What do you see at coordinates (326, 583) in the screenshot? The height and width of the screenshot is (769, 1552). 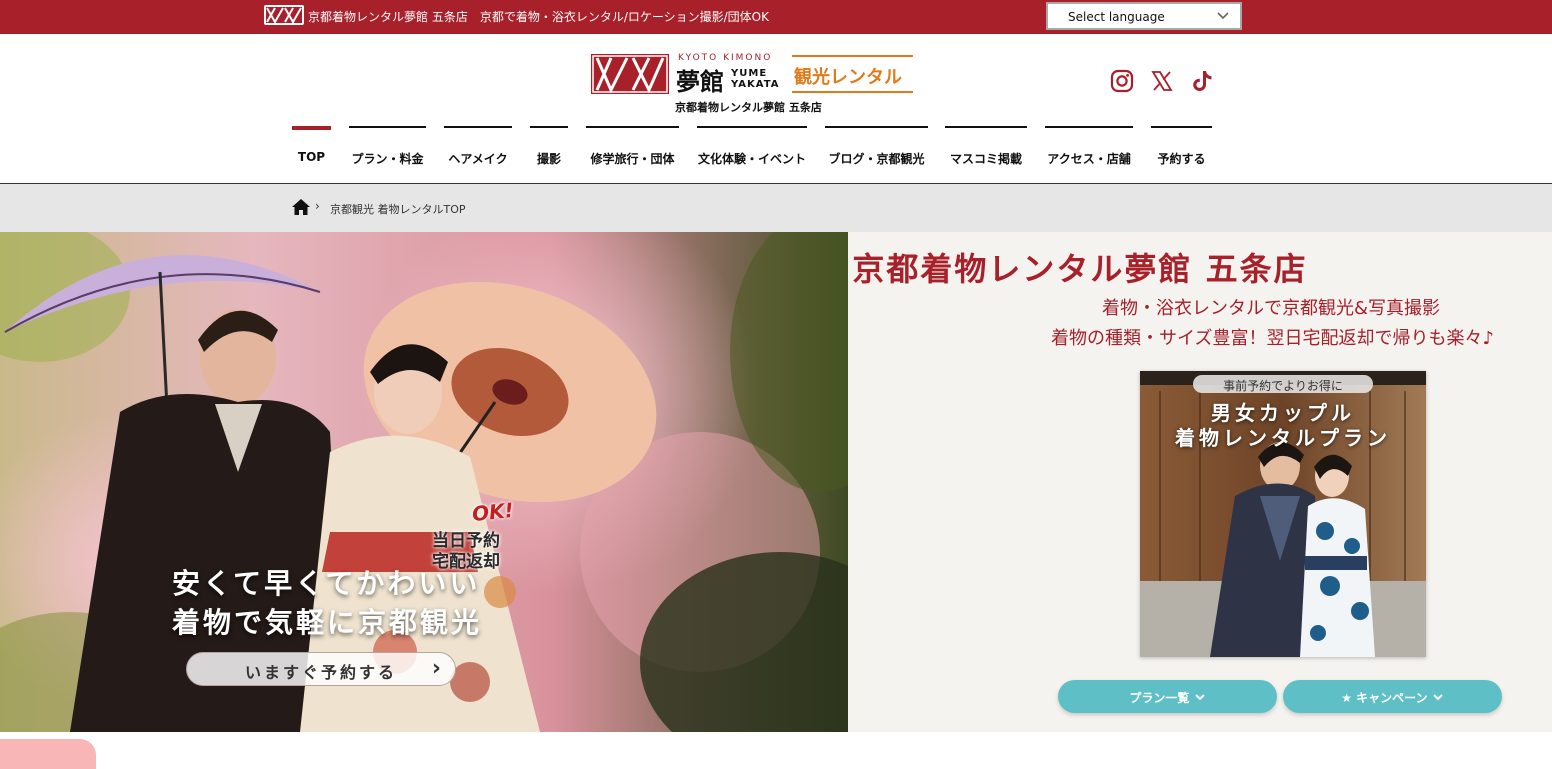 I see `hero-headline-1: 安くて早くてかわいい` at bounding box center [326, 583].